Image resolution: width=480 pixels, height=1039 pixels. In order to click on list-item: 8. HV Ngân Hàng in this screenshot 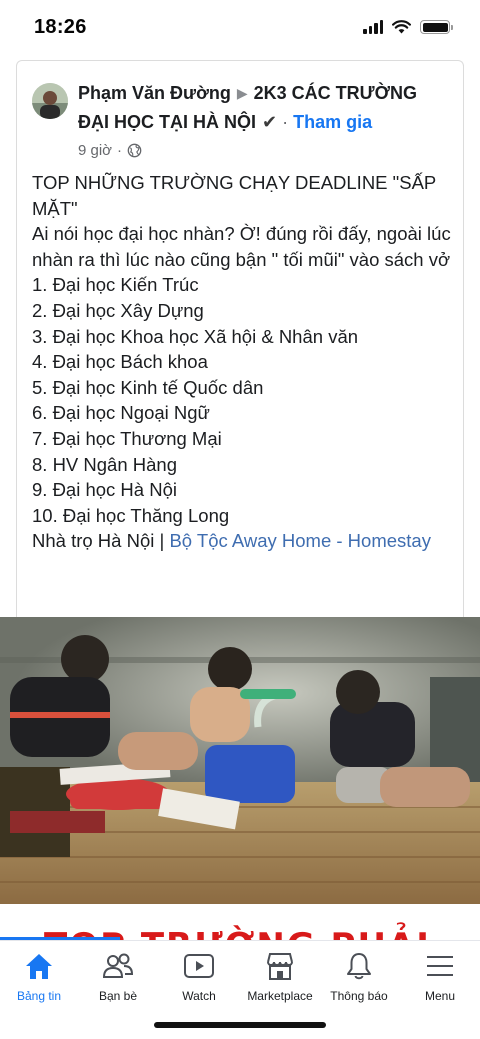, I will do `click(105, 464)`.